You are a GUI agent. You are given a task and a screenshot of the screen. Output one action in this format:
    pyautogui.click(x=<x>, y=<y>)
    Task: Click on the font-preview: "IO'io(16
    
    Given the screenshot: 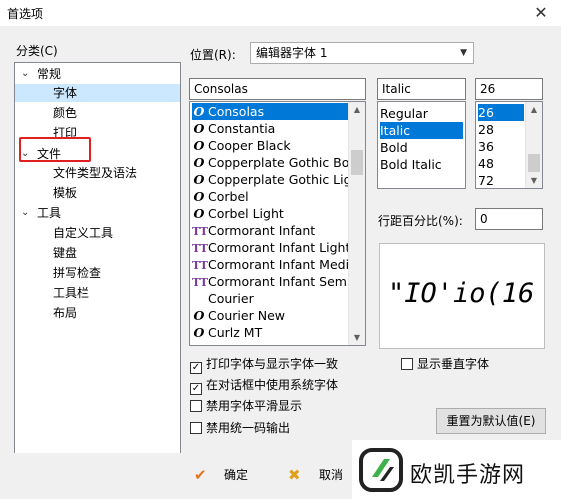 What is the action you would take?
    pyautogui.click(x=462, y=296)
    